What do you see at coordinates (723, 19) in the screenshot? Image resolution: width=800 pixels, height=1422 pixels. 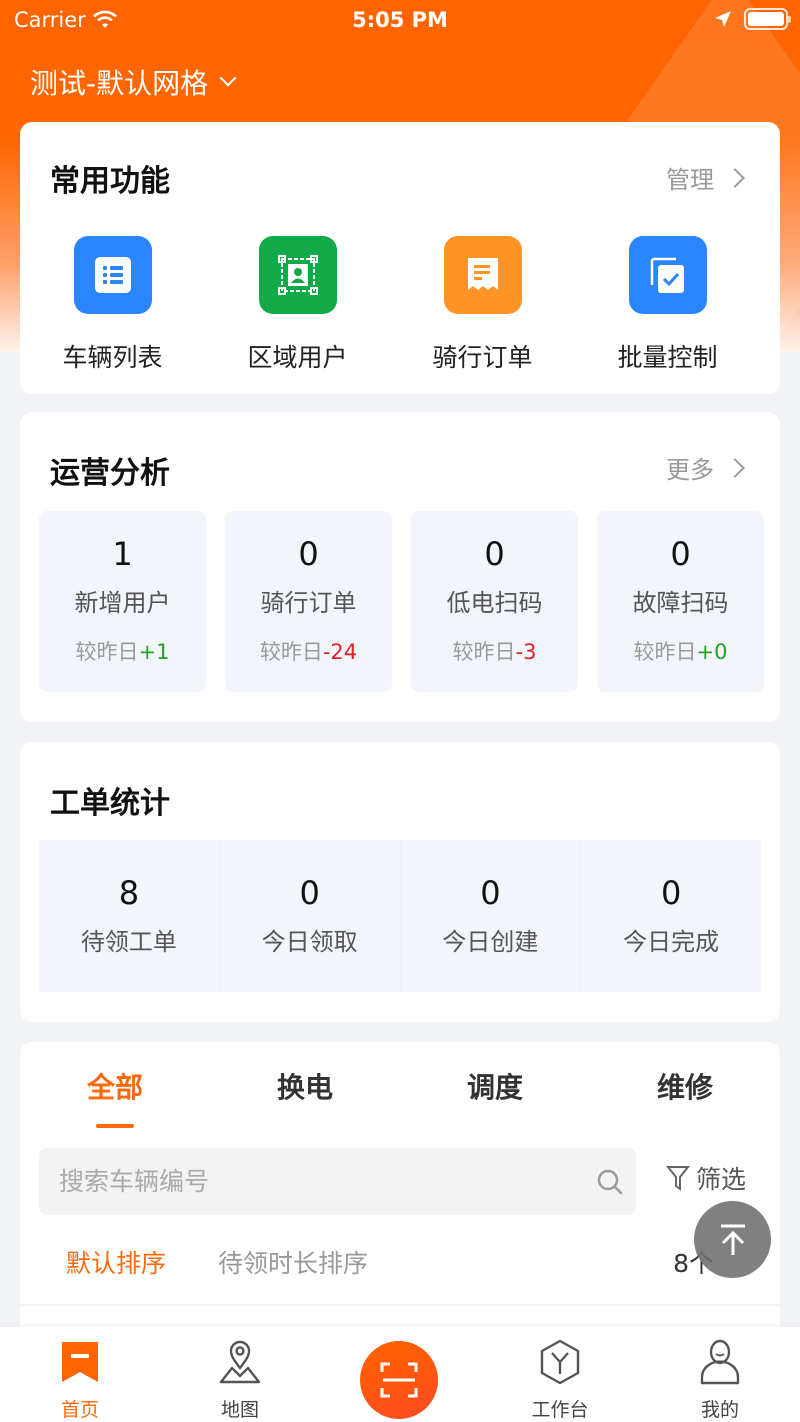 I see `location-arrow-icon` at bounding box center [723, 19].